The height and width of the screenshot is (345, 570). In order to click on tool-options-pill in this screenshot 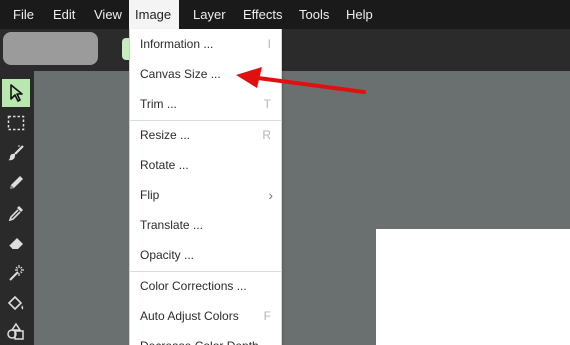, I will do `click(50, 48)`.